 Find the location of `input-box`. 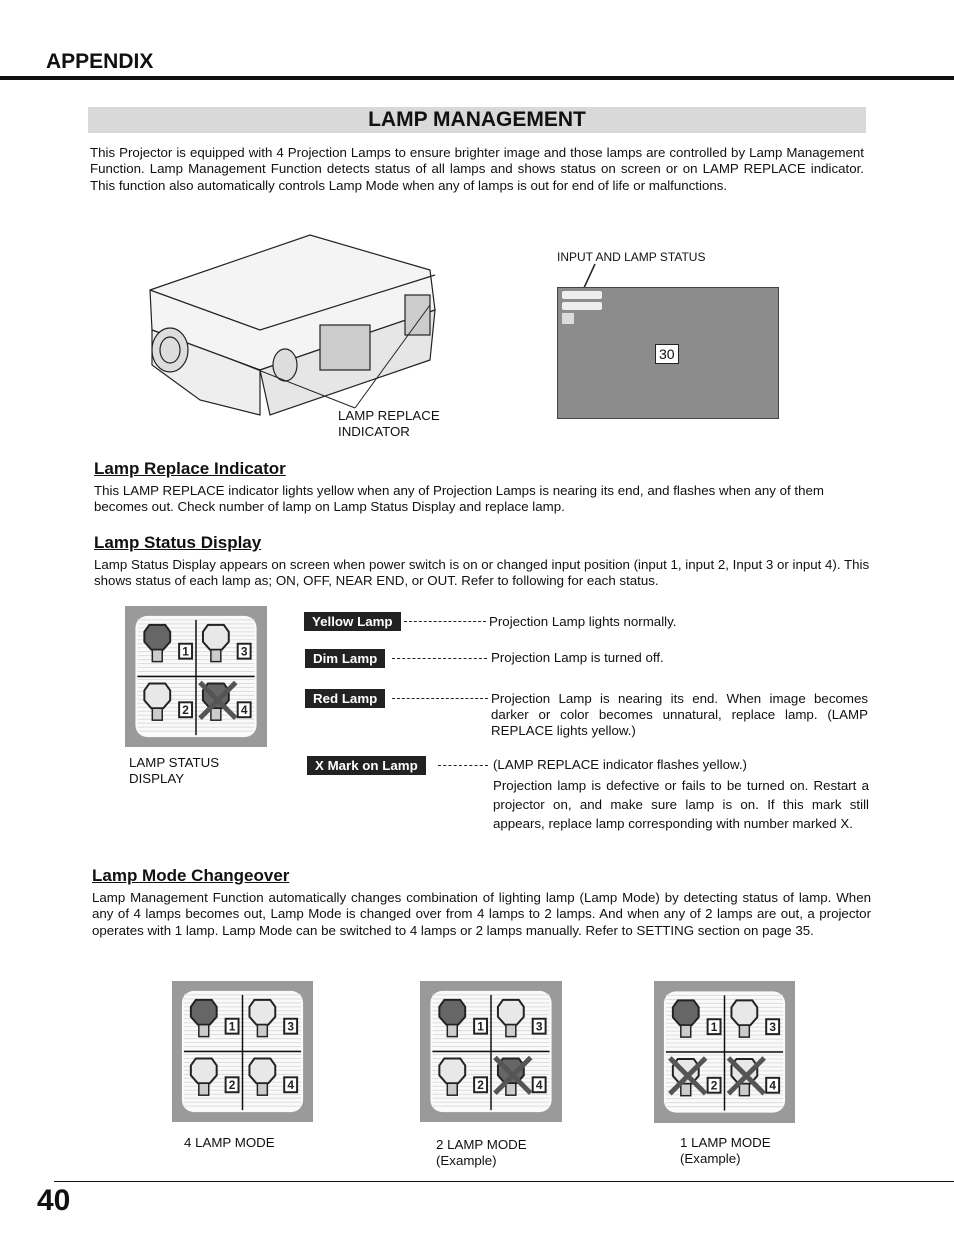

input-box is located at coordinates (582, 295).